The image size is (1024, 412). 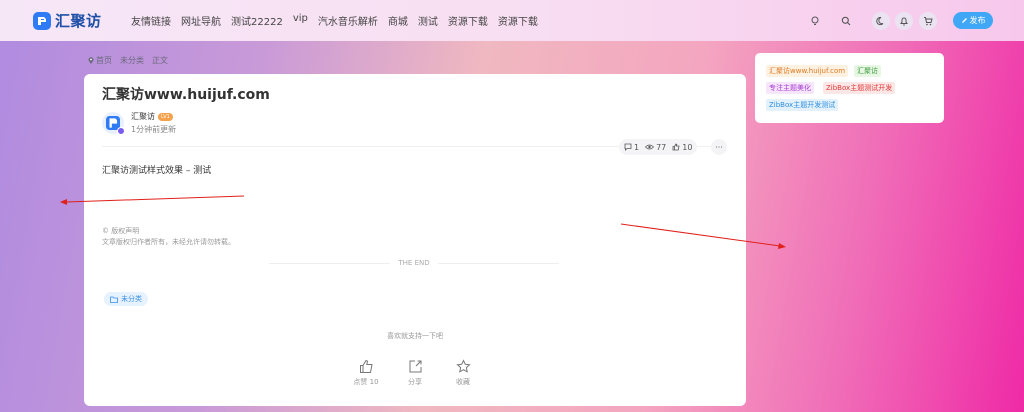 What do you see at coordinates (703, 236) in the screenshot?
I see `arrow-right` at bounding box center [703, 236].